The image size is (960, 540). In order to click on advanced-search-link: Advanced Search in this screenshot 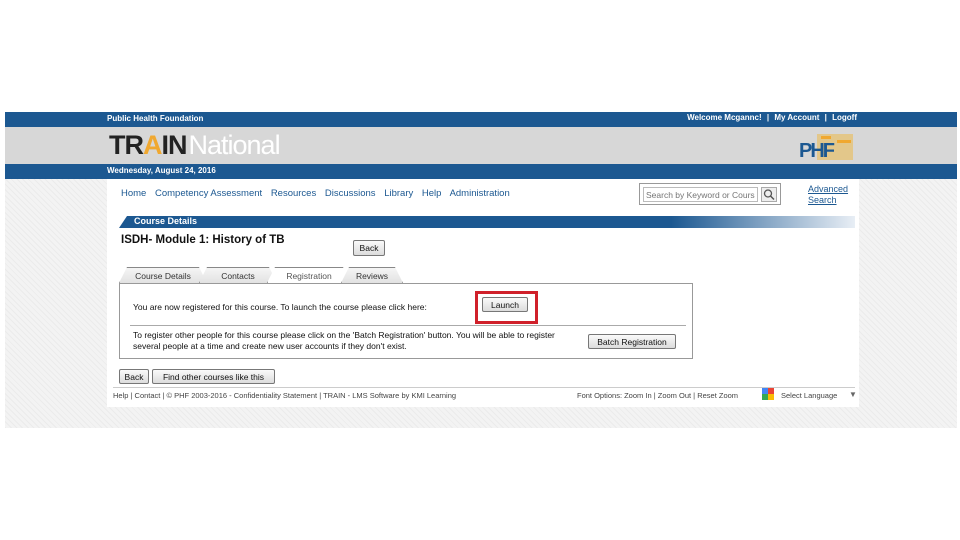, I will do `click(833, 195)`.